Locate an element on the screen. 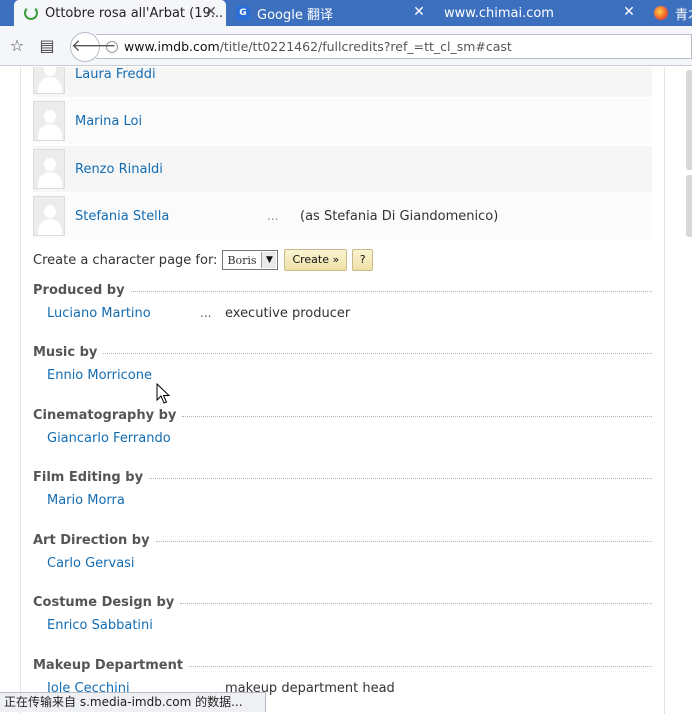 This screenshot has width=692, height=714. section-title: Film Editing by is located at coordinates (91, 477).